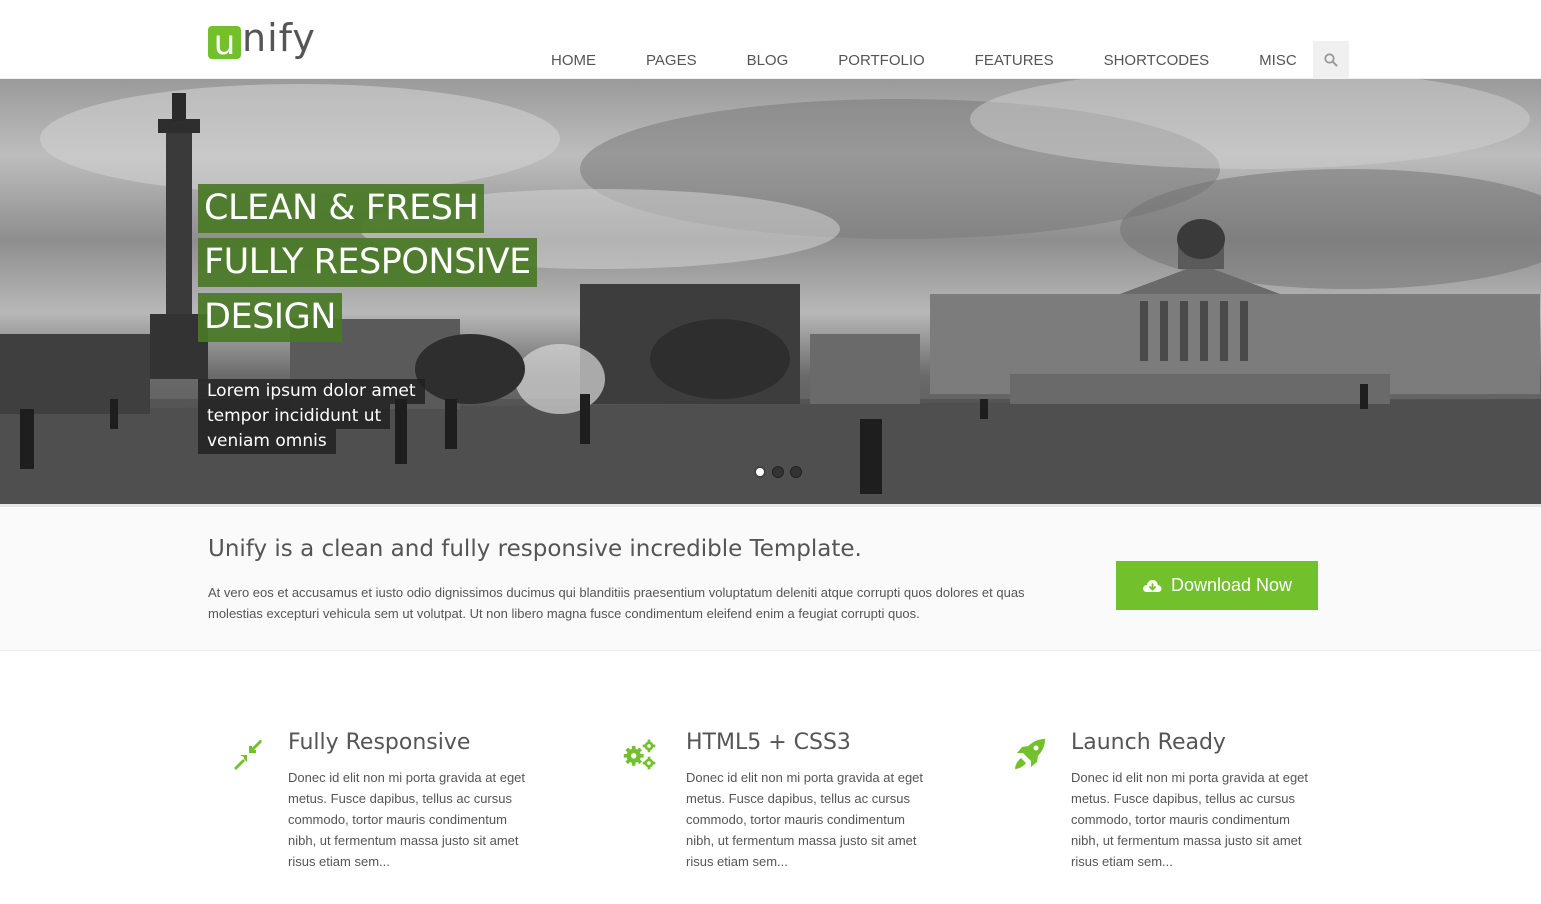 This screenshot has height=904, width=1541. Describe the element at coordinates (311, 391) in the screenshot. I see `hero-subline-line-1: Lorem ipsum dolor amet` at that location.